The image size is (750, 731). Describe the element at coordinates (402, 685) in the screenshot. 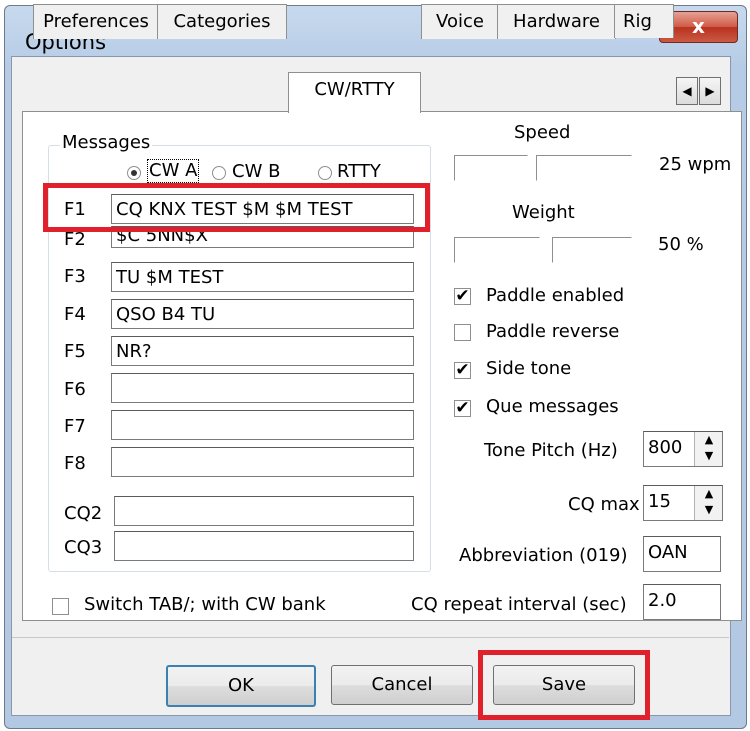

I see `cancel-button: Cancel` at that location.